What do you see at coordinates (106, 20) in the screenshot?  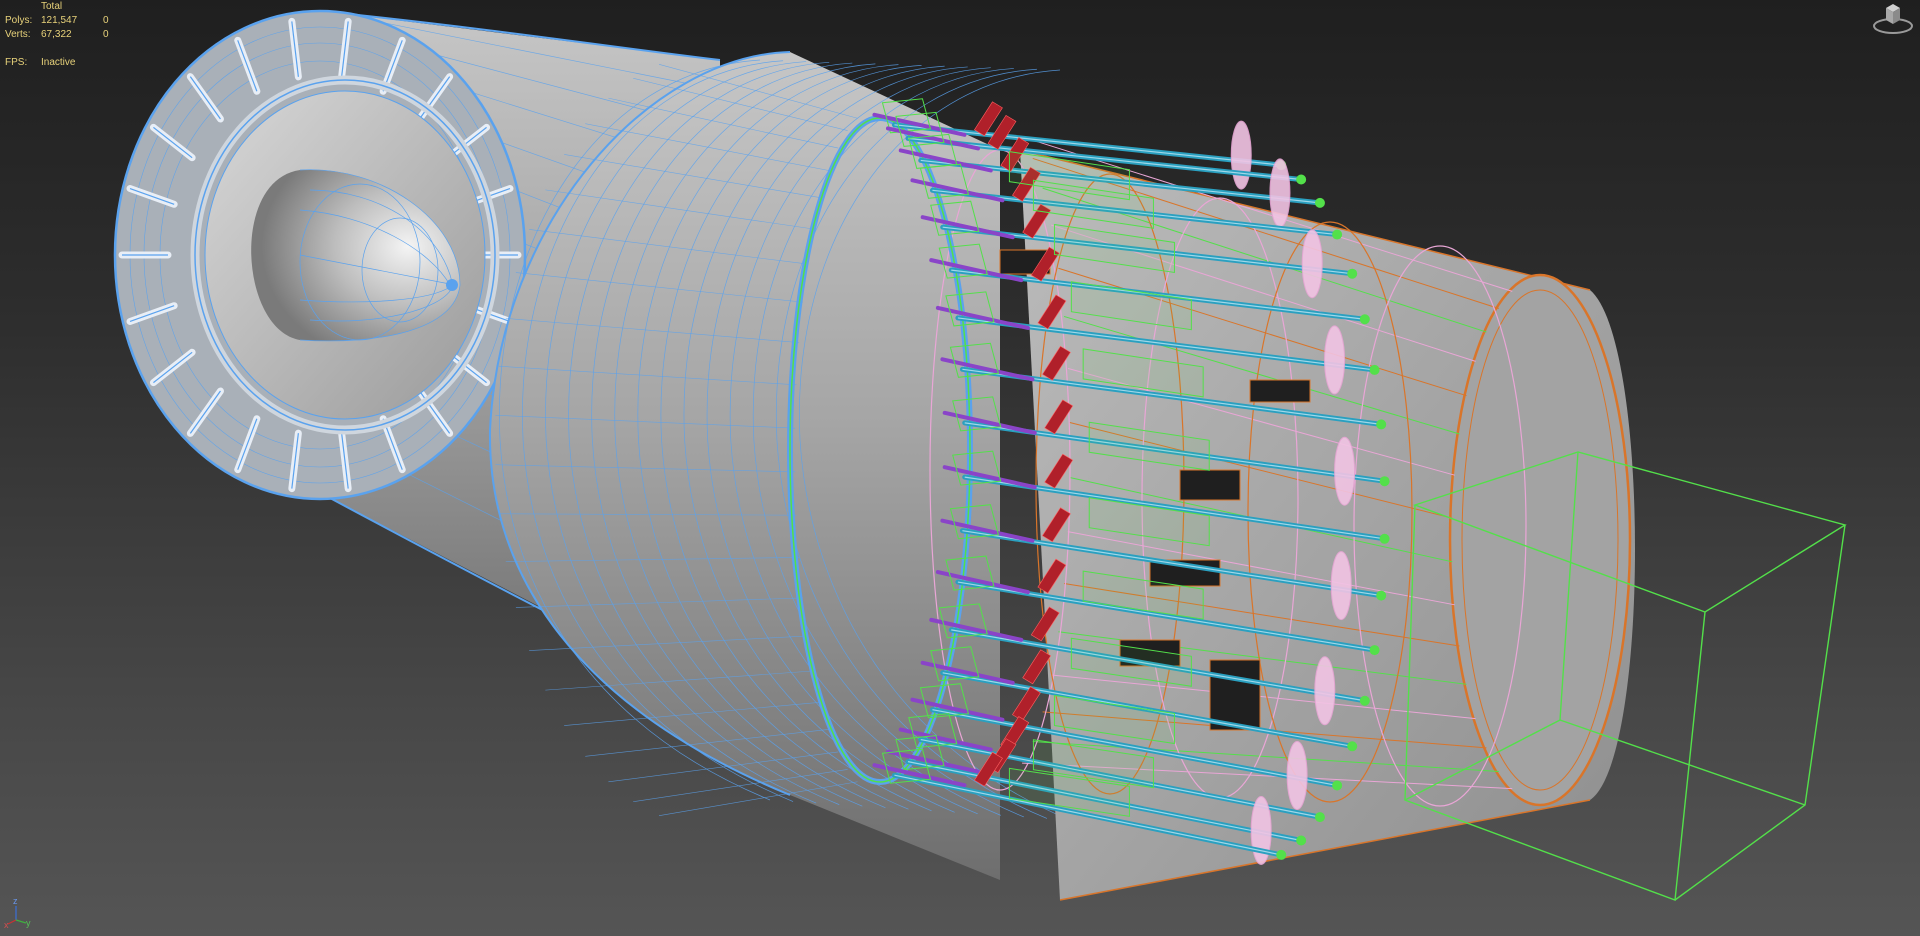 I see `polys-selected: 0` at bounding box center [106, 20].